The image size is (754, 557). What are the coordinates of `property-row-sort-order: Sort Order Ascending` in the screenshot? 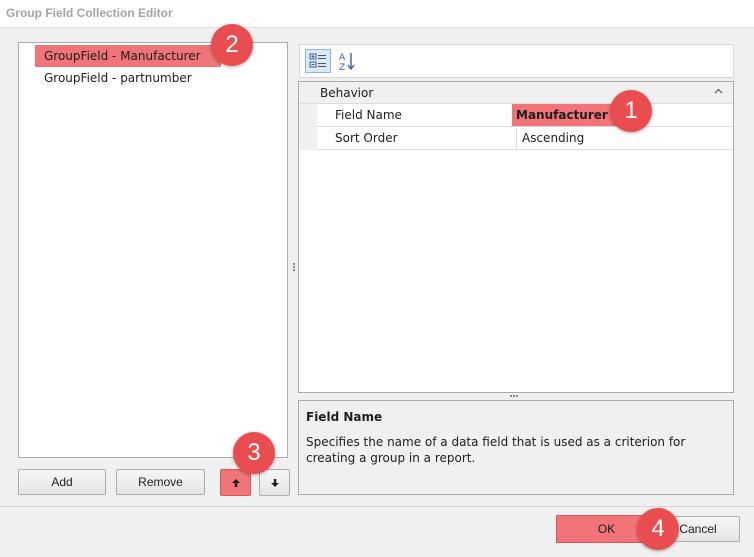 It's located at (516, 138).